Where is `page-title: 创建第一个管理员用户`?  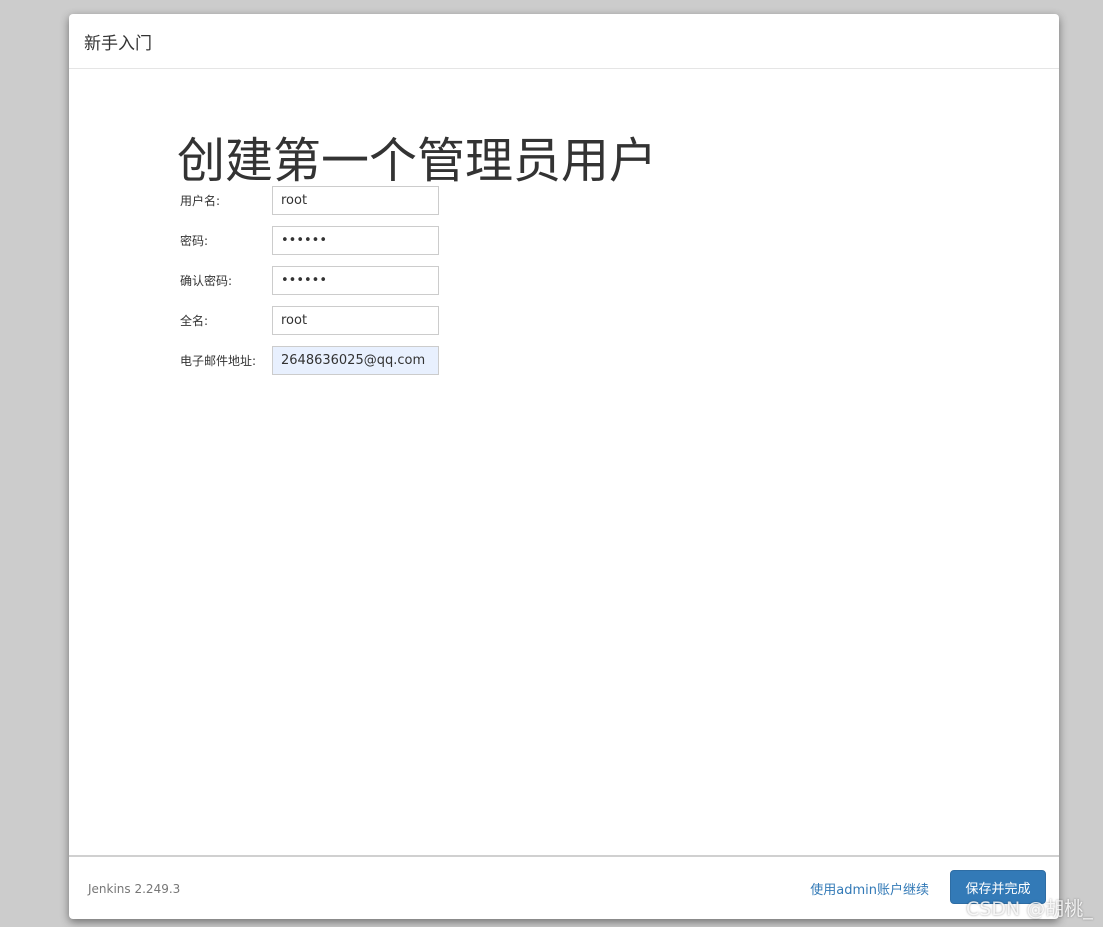 page-title: 创建第一个管理员用户 is located at coordinates (417, 161).